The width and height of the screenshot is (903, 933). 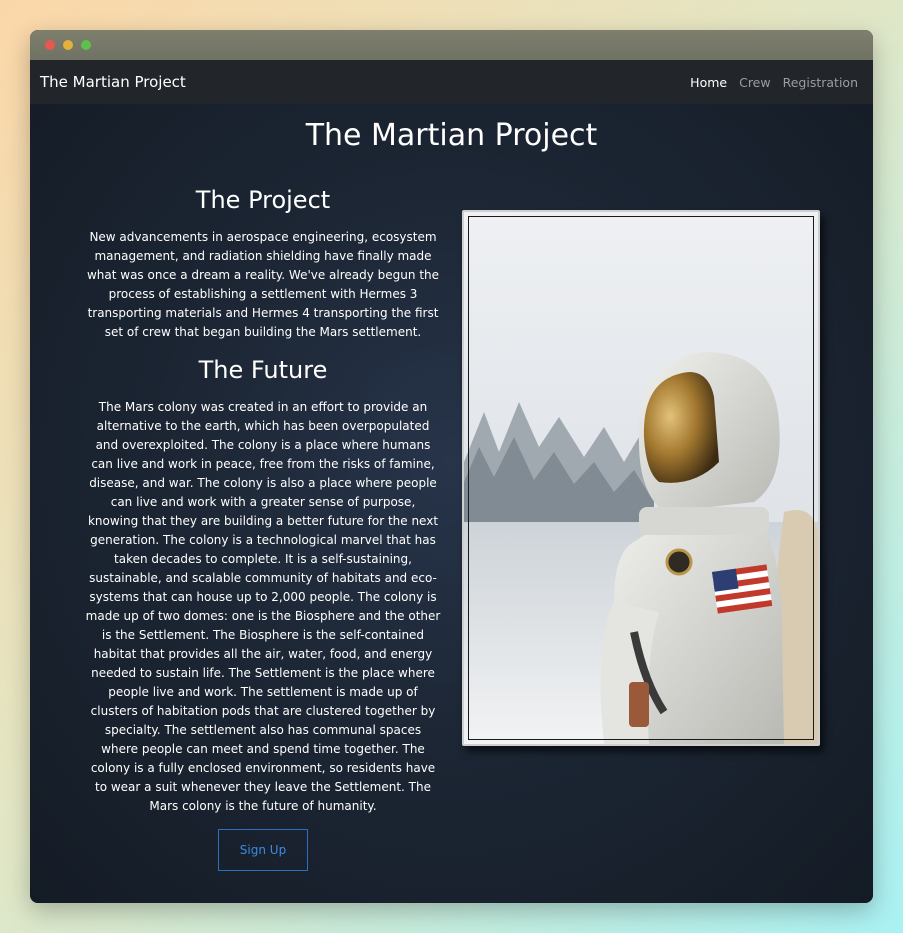 I want to click on minimize-window-dot, so click(x=68, y=45).